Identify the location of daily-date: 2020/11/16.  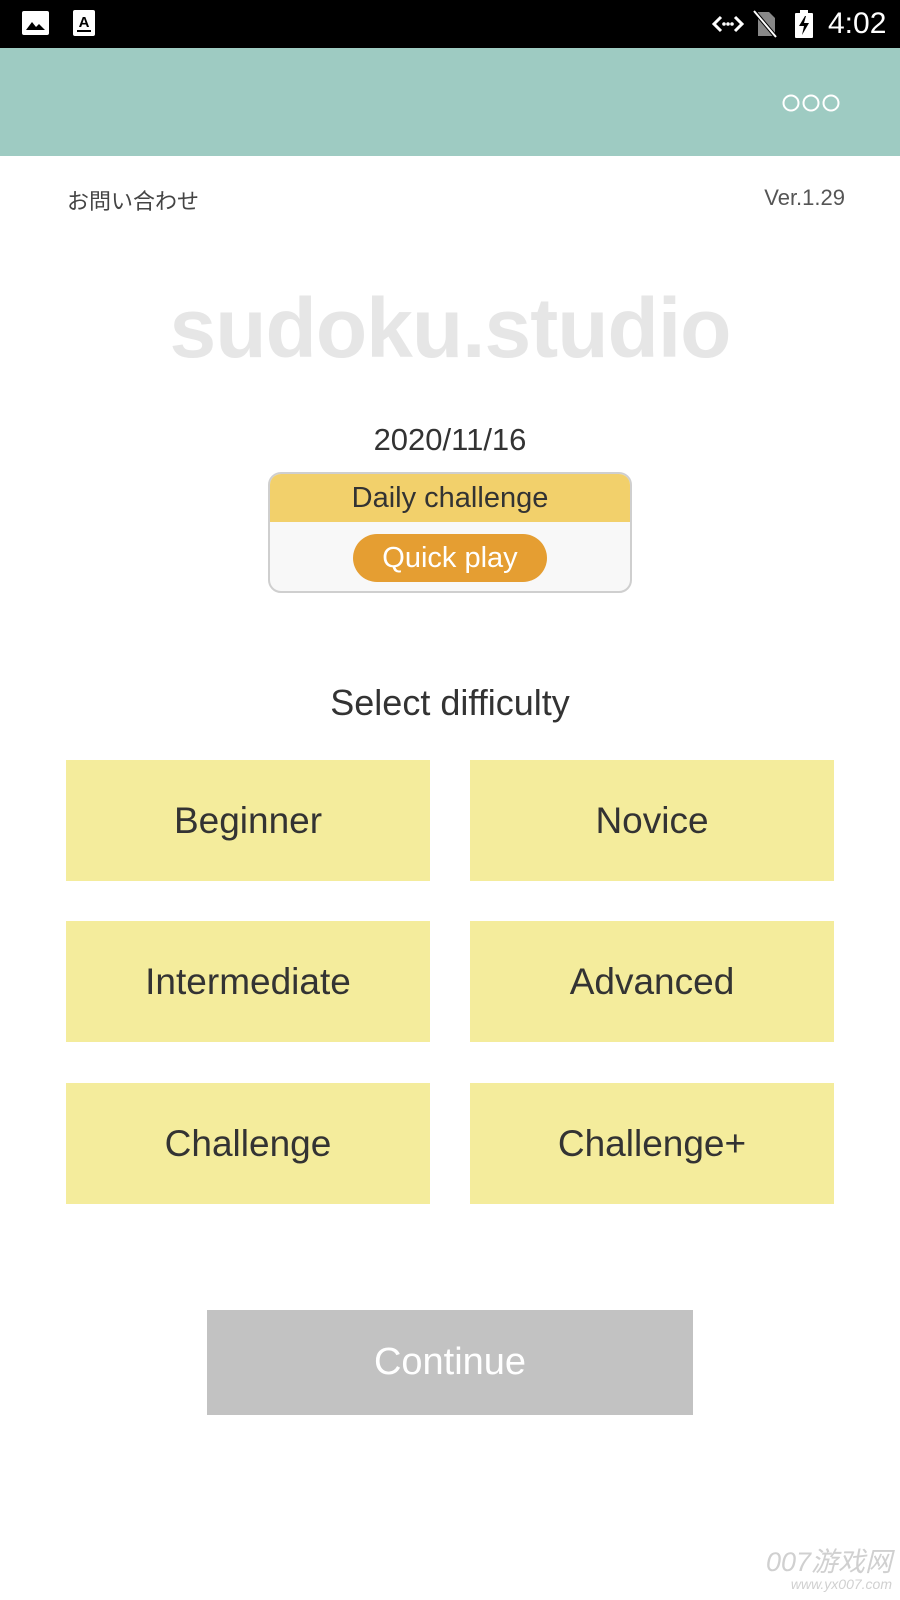
(450, 439).